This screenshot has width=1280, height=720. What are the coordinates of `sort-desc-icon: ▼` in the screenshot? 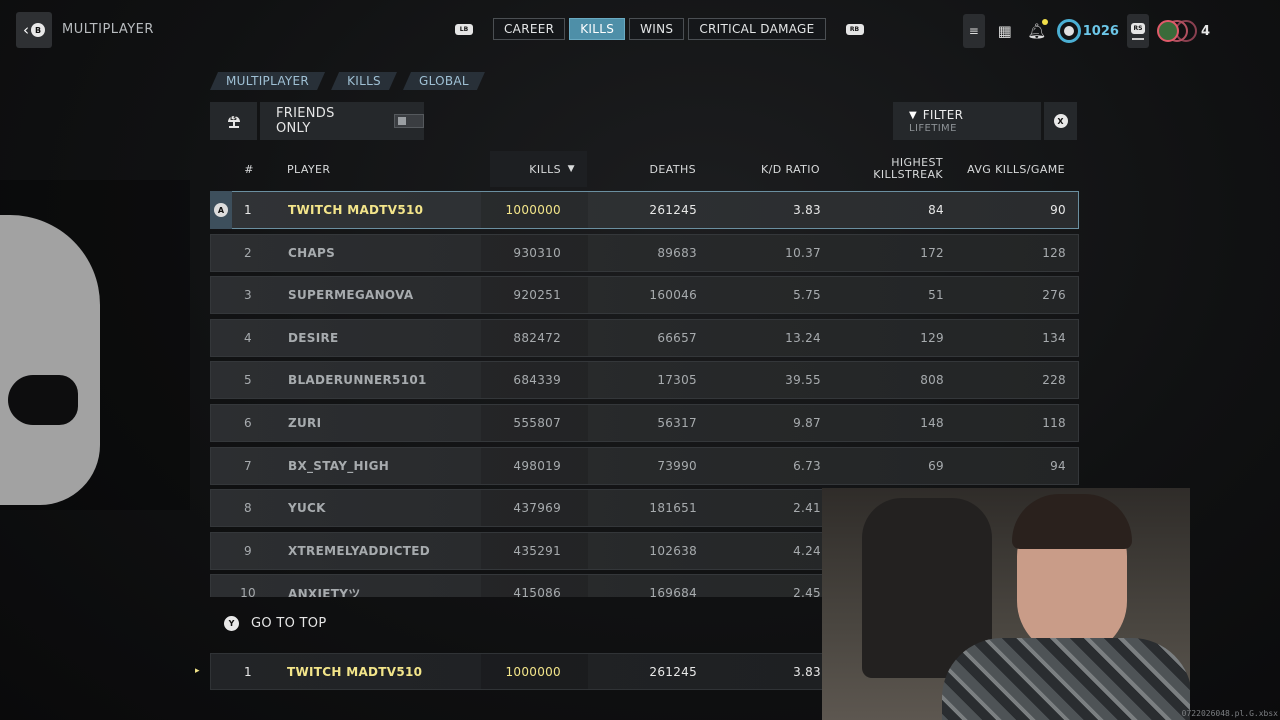 It's located at (571, 169).